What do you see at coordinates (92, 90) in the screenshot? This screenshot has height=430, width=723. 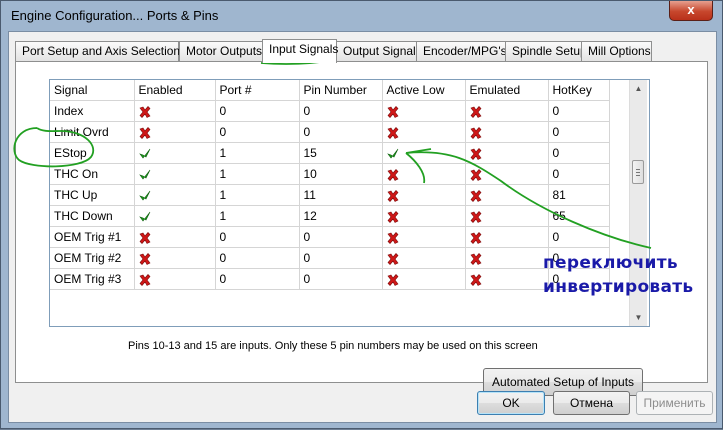 I see `column-header-signal: Signal` at bounding box center [92, 90].